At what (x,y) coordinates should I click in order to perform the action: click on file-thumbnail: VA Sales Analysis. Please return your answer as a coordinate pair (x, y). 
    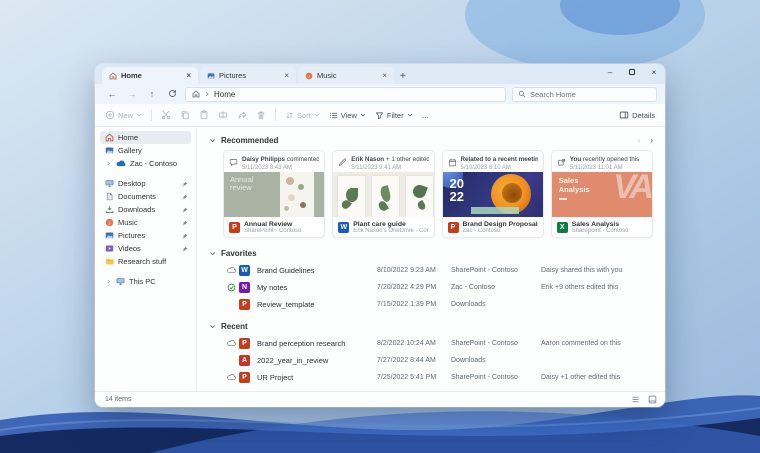
    Looking at the image, I should click on (601, 194).